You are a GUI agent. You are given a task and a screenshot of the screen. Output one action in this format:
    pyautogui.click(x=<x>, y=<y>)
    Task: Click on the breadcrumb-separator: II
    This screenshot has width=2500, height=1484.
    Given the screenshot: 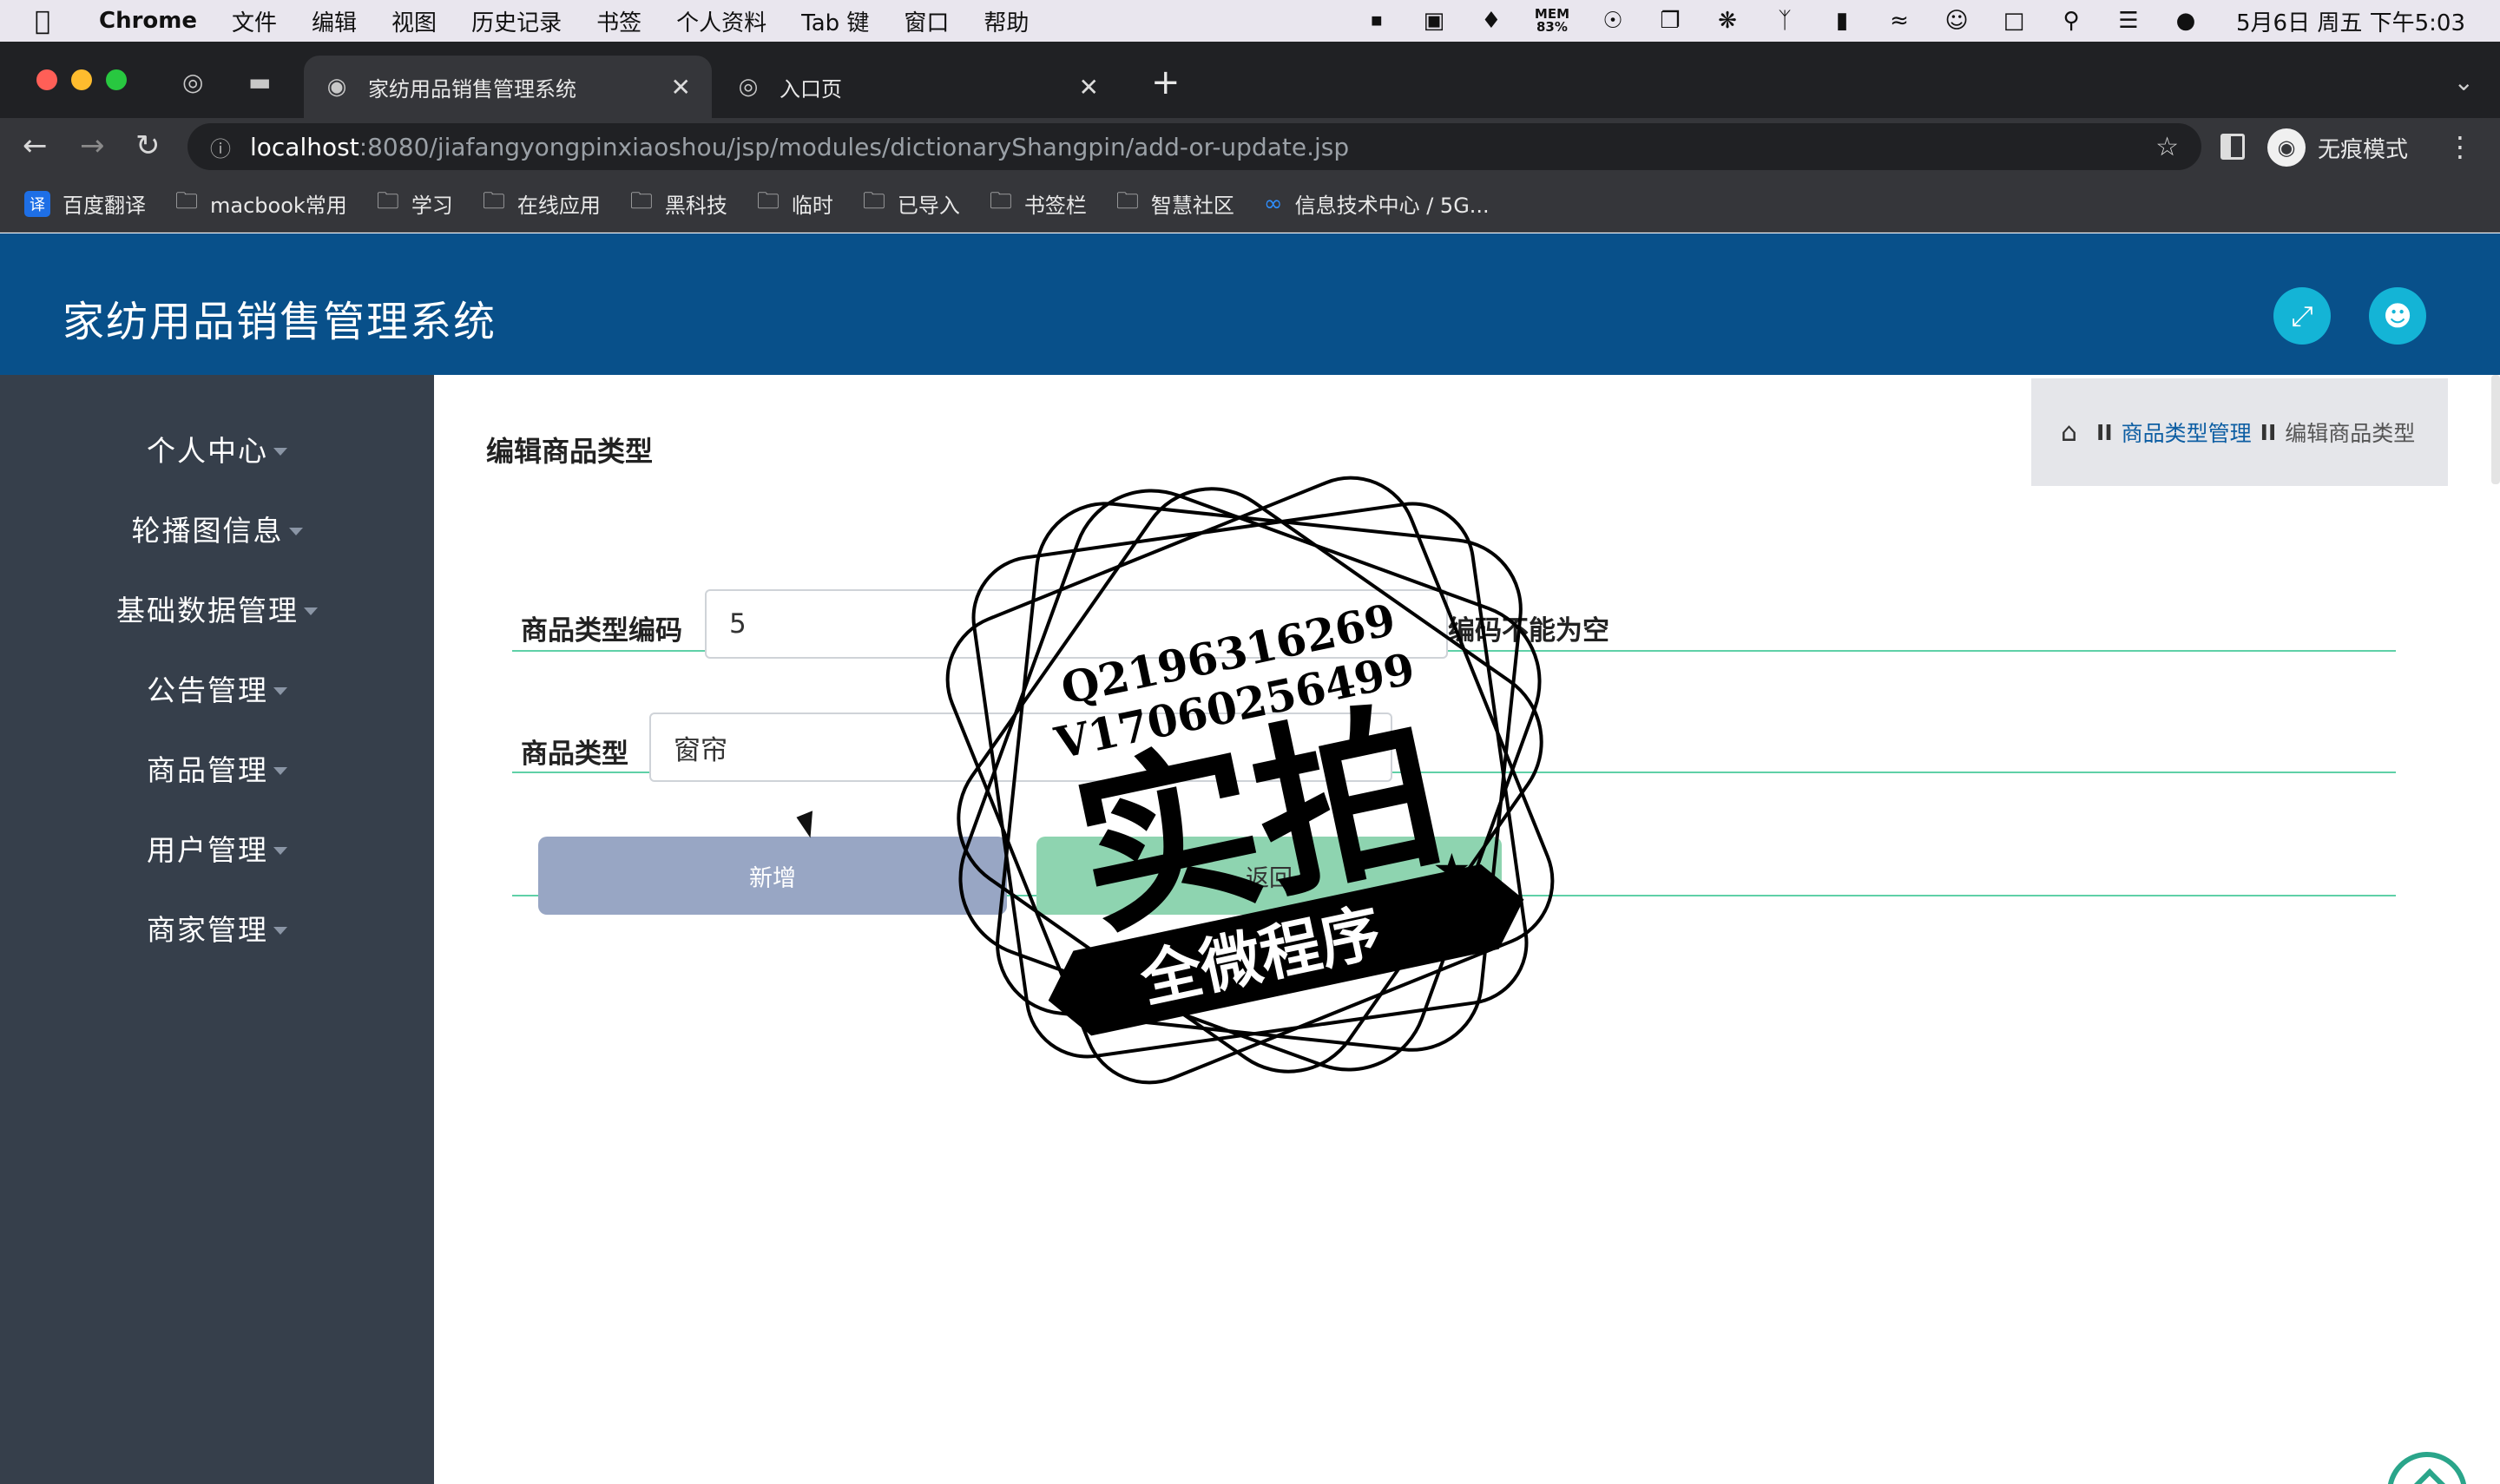 What is the action you would take?
    pyautogui.click(x=2268, y=432)
    